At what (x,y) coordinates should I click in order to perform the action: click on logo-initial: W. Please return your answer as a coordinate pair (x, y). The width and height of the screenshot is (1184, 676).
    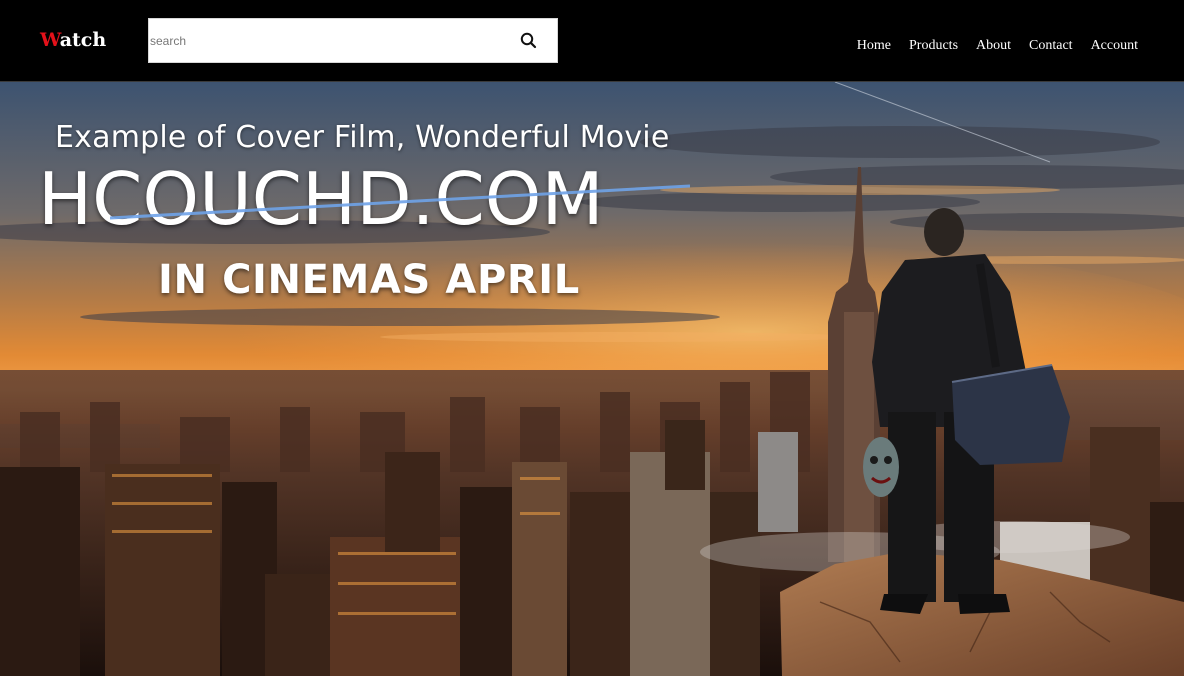
    Looking at the image, I should click on (50, 40).